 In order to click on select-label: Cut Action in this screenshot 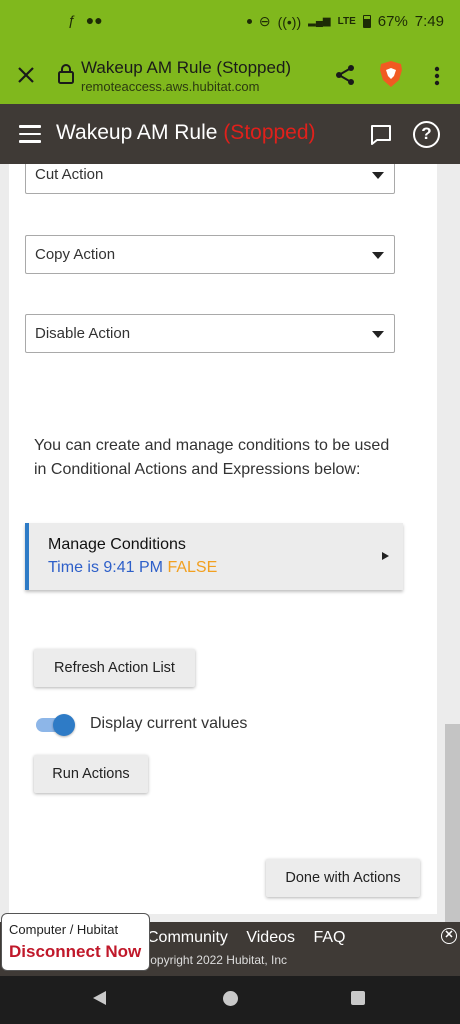, I will do `click(69, 174)`.